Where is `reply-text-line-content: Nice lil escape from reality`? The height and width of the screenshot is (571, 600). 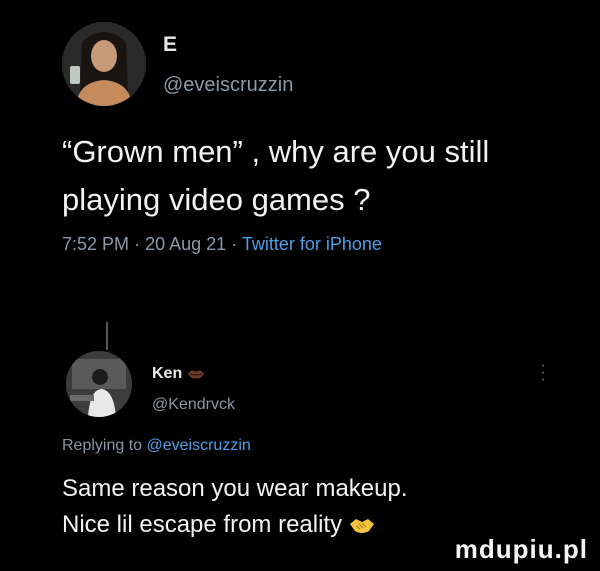
reply-text-line-content: Nice lil escape from reality is located at coordinates (202, 524).